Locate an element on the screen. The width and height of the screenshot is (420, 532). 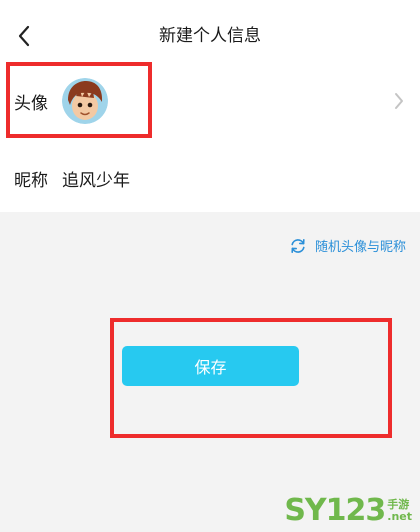
watermark-side-top: 手游 is located at coordinates (398, 504).